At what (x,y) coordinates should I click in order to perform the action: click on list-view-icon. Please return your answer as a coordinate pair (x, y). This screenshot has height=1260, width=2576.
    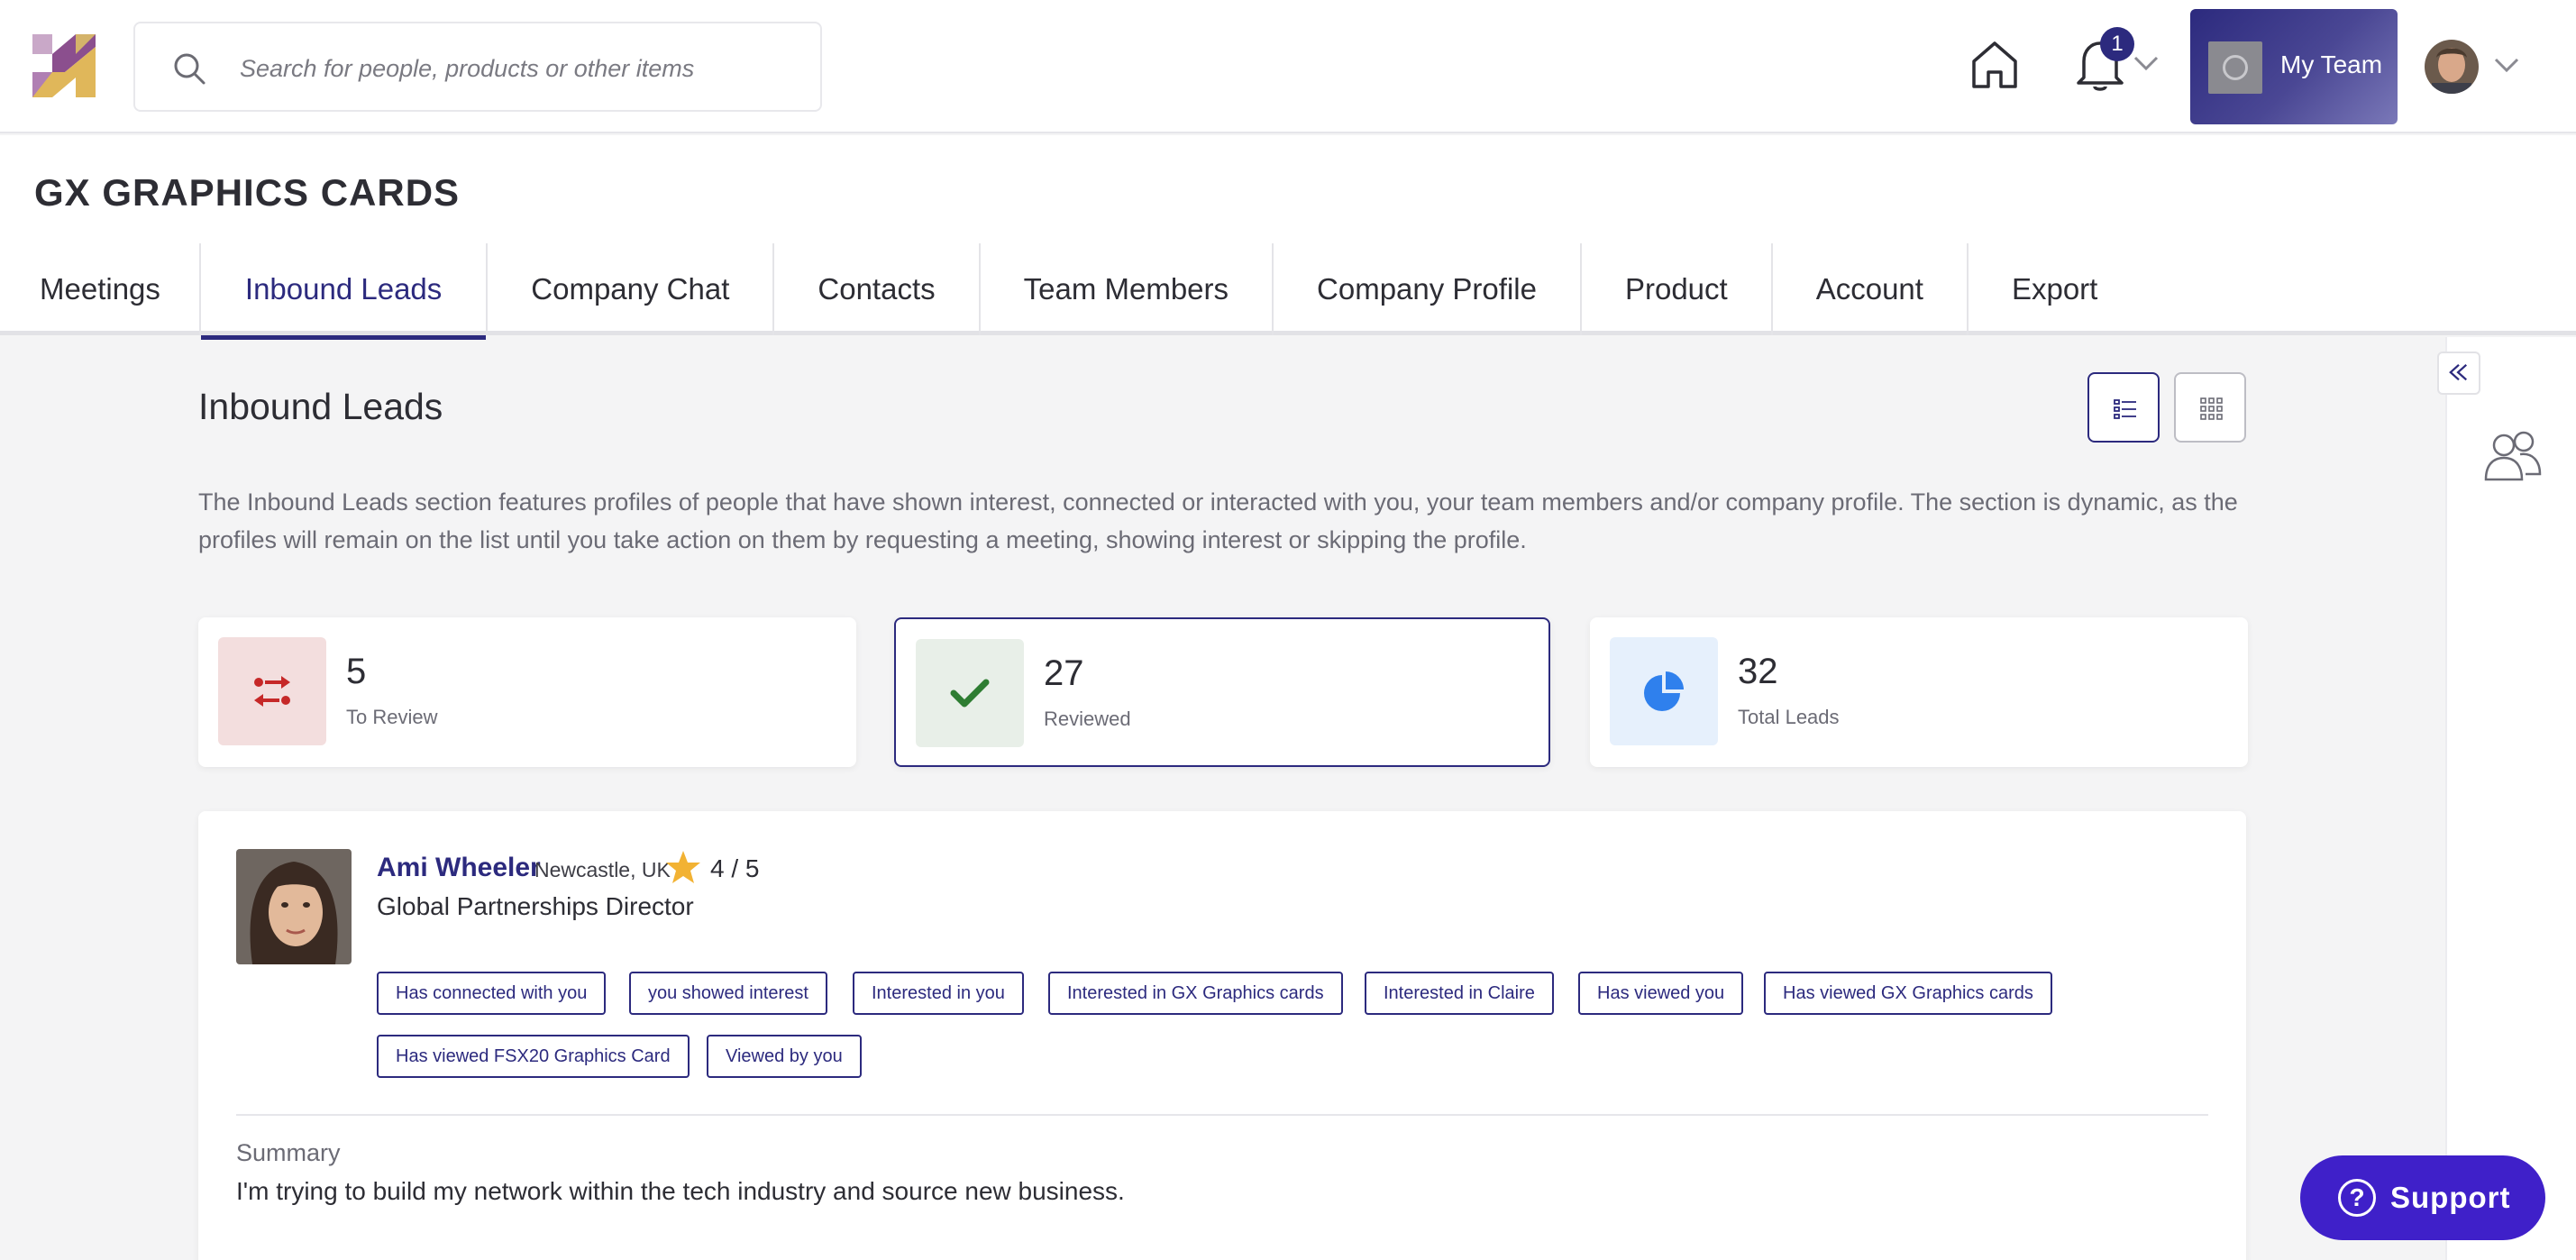
    Looking at the image, I should click on (2125, 409).